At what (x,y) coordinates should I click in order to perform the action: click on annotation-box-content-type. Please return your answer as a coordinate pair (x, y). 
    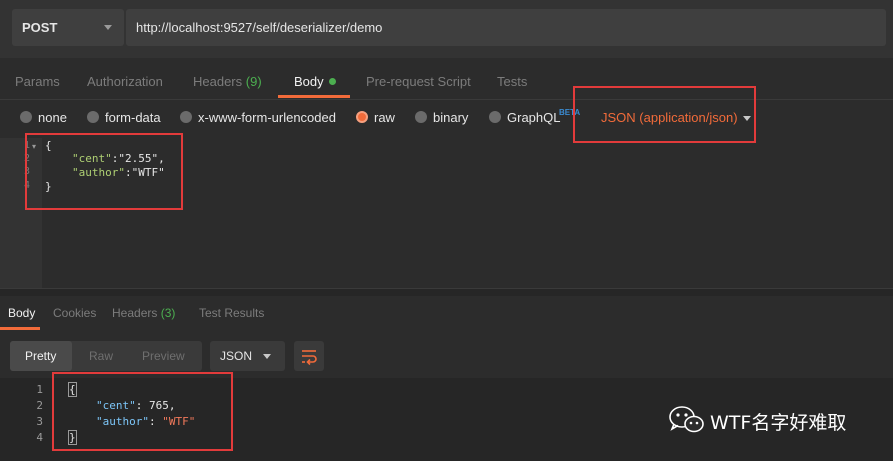
    Looking at the image, I should click on (664, 114).